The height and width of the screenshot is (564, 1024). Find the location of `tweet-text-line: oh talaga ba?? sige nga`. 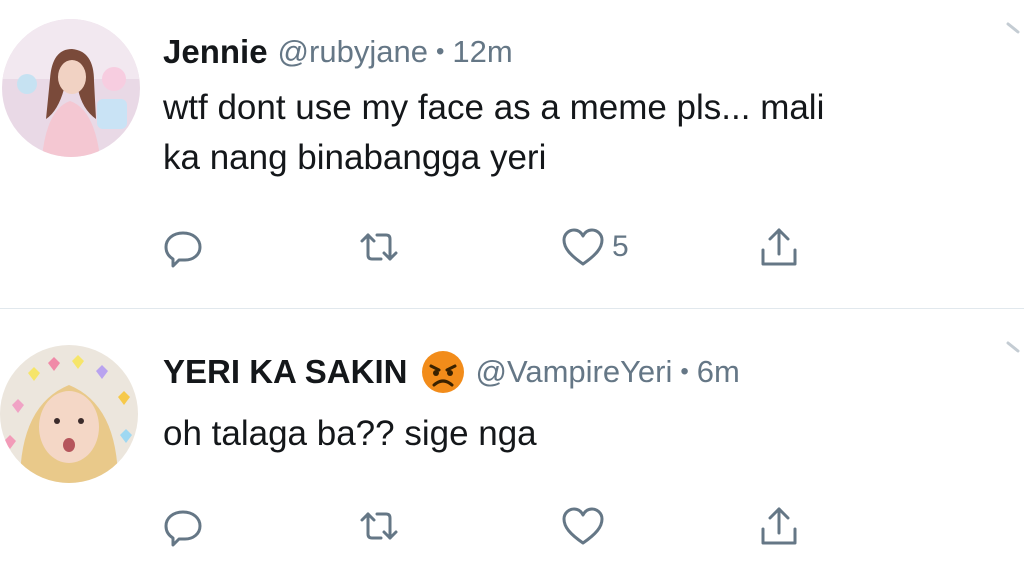

tweet-text-line: oh talaga ba?? sige nga is located at coordinates (350, 433).